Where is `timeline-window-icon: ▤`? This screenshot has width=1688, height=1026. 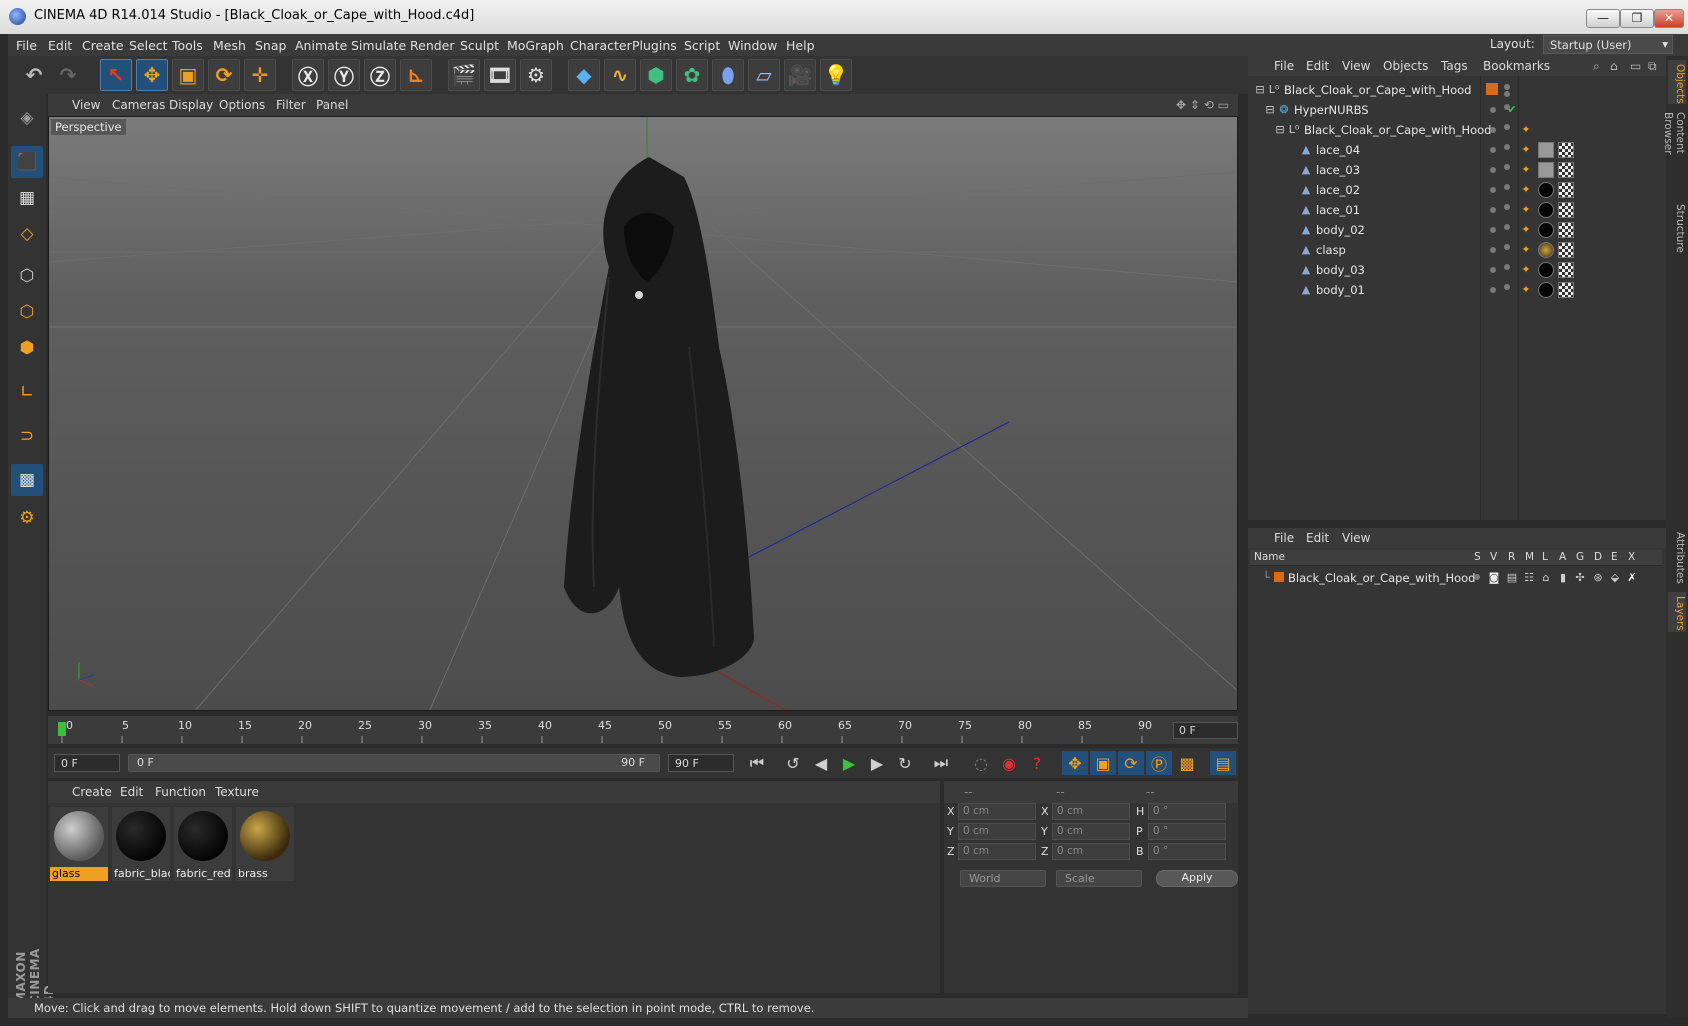 timeline-window-icon: ▤ is located at coordinates (1223, 763).